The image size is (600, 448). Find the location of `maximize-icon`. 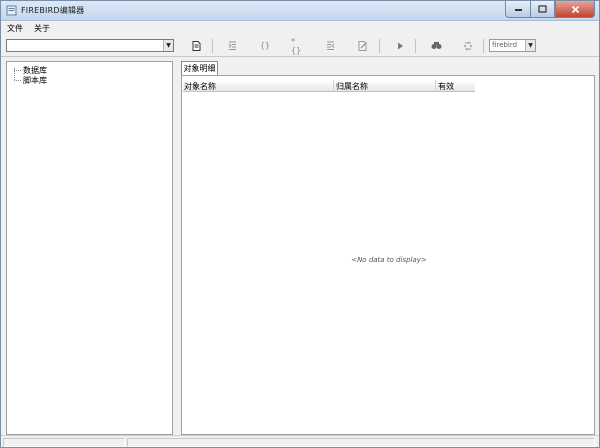

maximize-icon is located at coordinates (542, 9).